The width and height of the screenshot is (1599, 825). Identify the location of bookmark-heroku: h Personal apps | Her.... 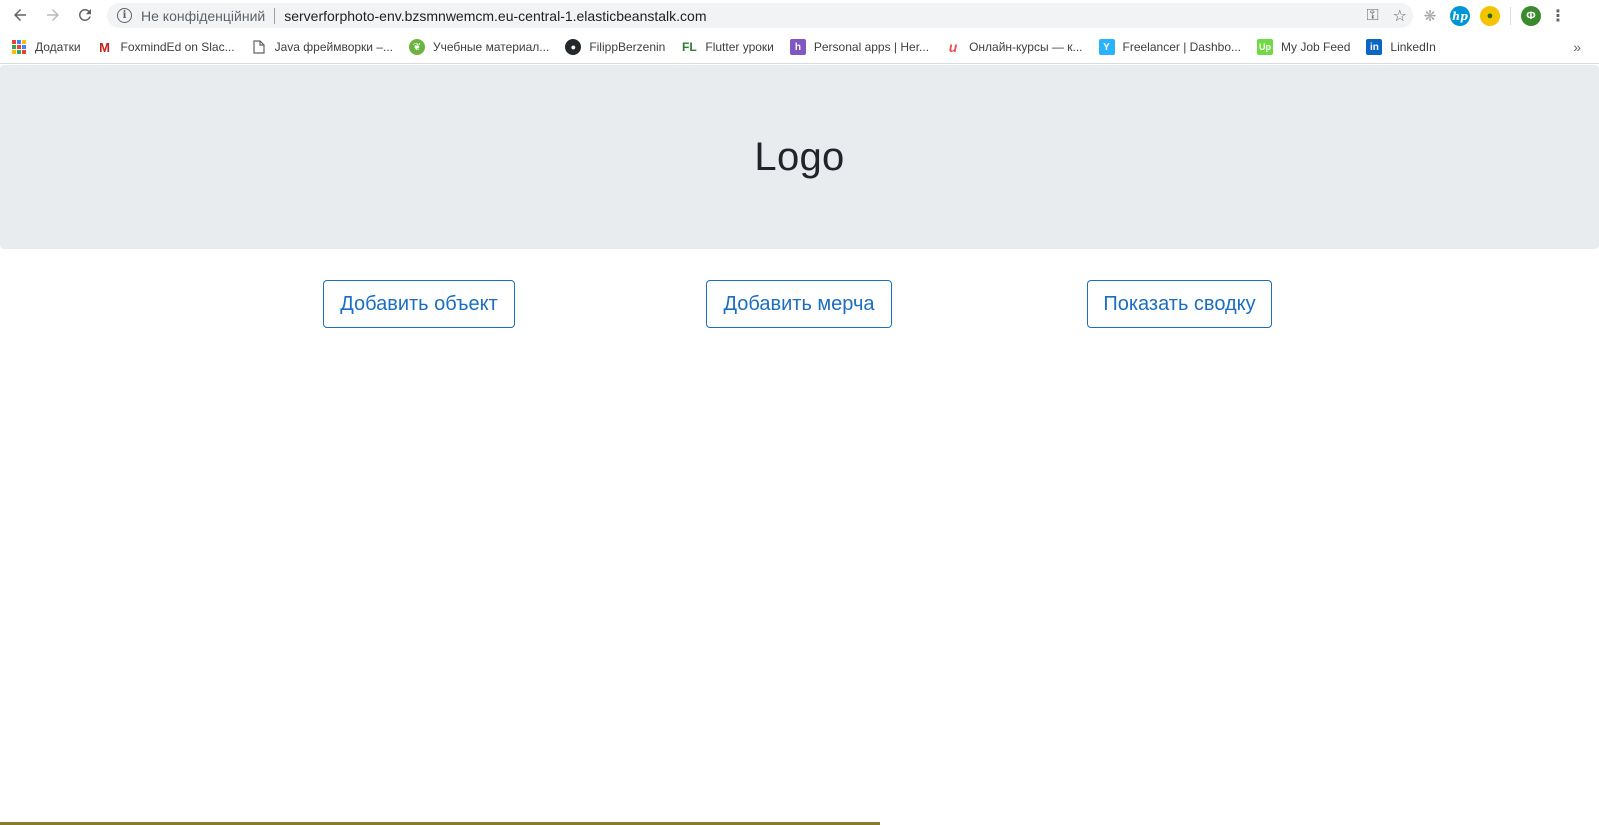
(859, 47).